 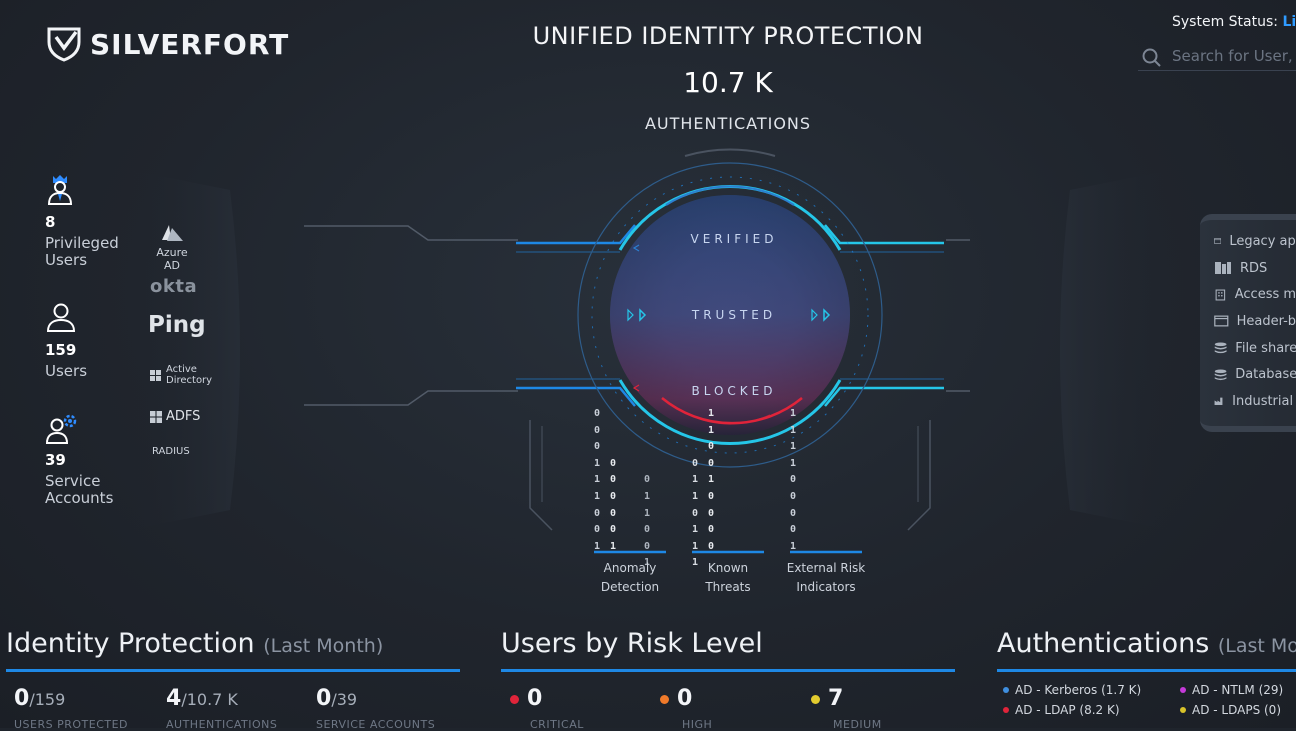 I want to click on factory-icon, so click(x=1218, y=402).